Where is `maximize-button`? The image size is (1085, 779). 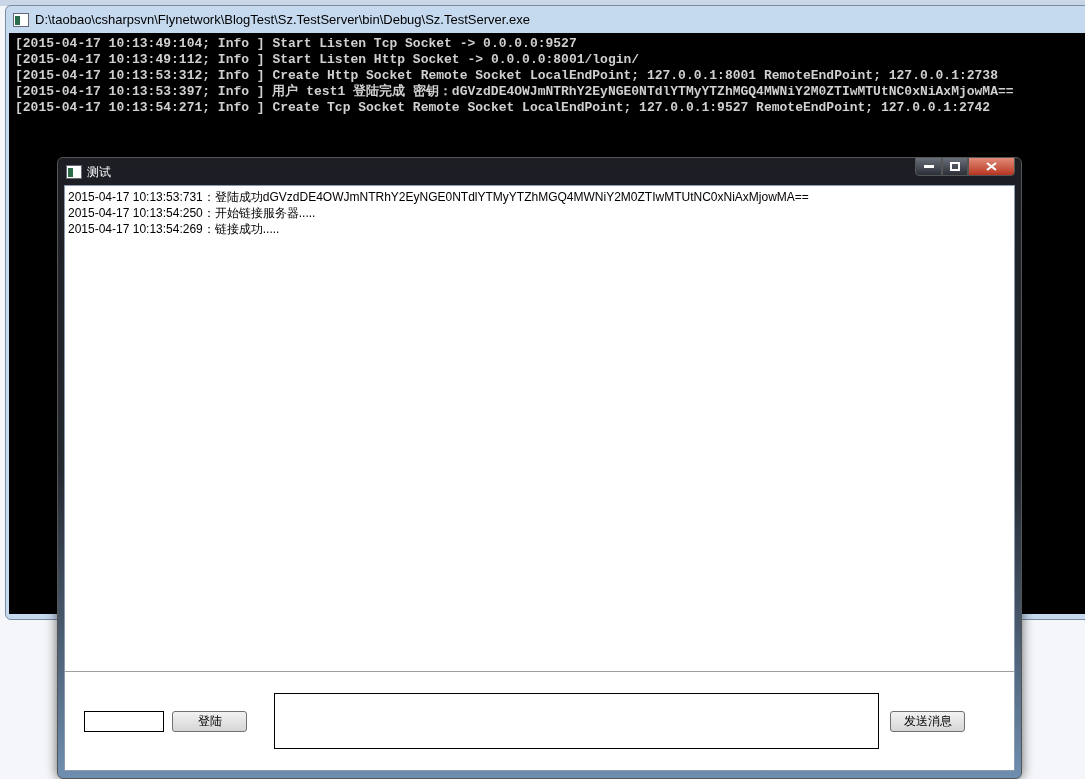 maximize-button is located at coordinates (955, 166).